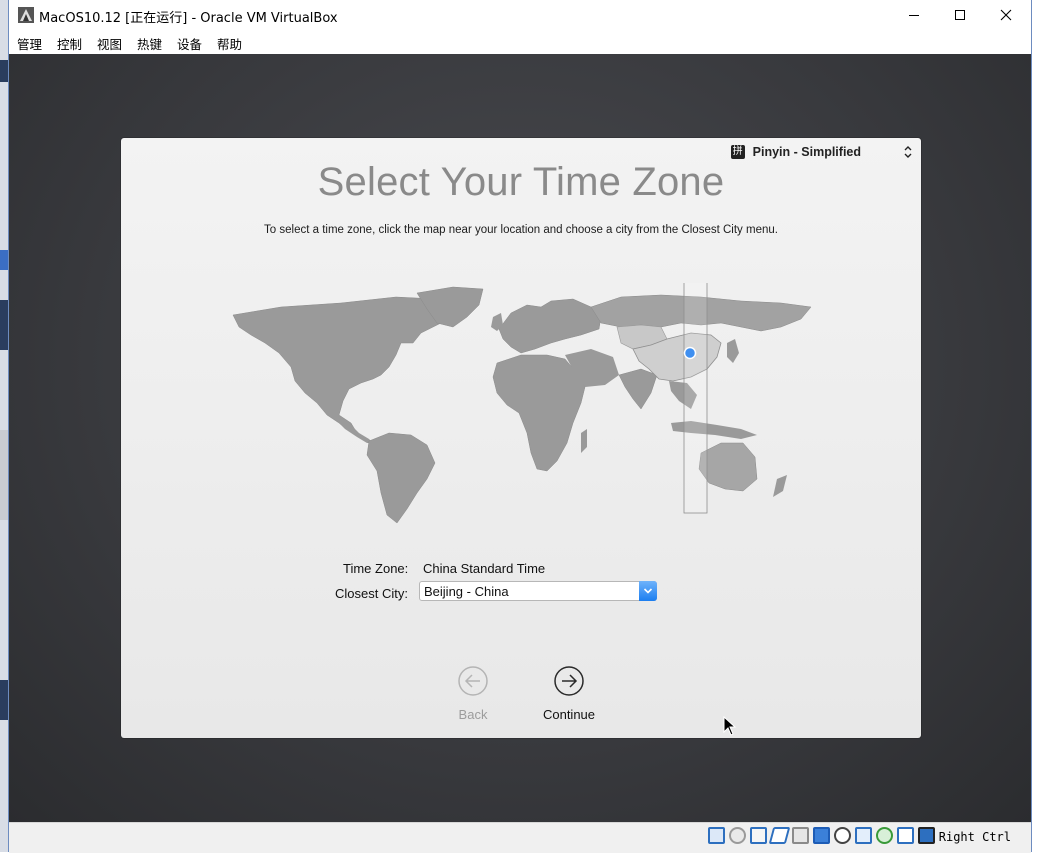 Image resolution: width=1040 pixels, height=853 pixels. Describe the element at coordinates (695, 398) in the screenshot. I see `time-zone-band` at that location.